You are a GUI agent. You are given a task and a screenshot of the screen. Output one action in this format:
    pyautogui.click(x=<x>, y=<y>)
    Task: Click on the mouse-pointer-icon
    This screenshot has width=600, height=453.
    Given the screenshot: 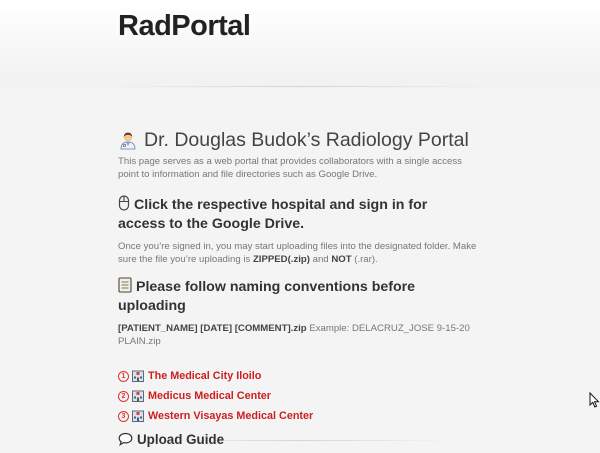 What is the action you would take?
    pyautogui.click(x=594, y=402)
    